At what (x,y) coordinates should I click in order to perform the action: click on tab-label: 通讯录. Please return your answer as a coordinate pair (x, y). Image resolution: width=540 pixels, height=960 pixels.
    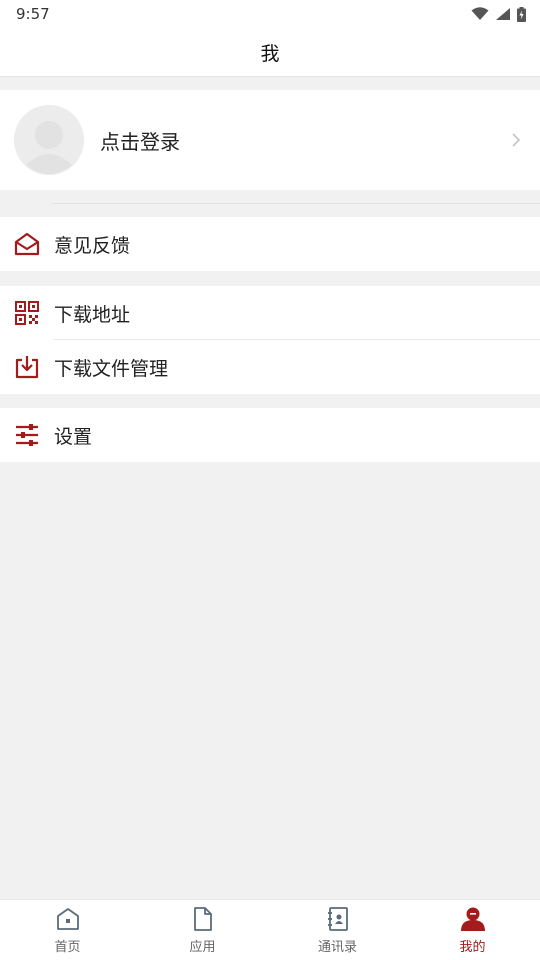
    Looking at the image, I should click on (337, 947).